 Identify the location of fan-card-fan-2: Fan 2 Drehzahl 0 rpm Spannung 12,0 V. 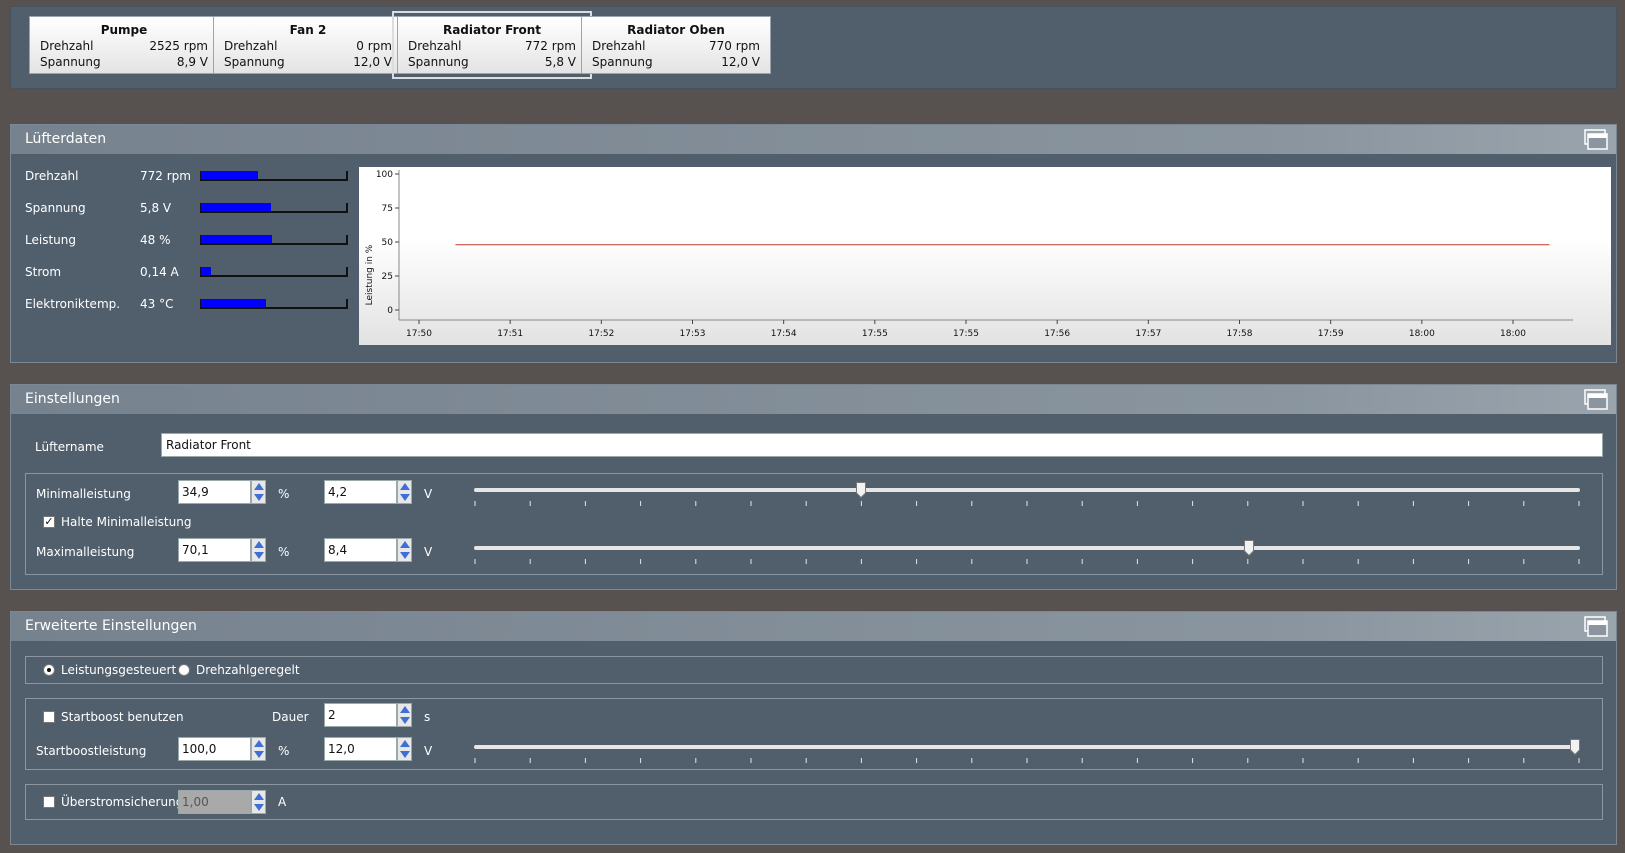
(308, 45).